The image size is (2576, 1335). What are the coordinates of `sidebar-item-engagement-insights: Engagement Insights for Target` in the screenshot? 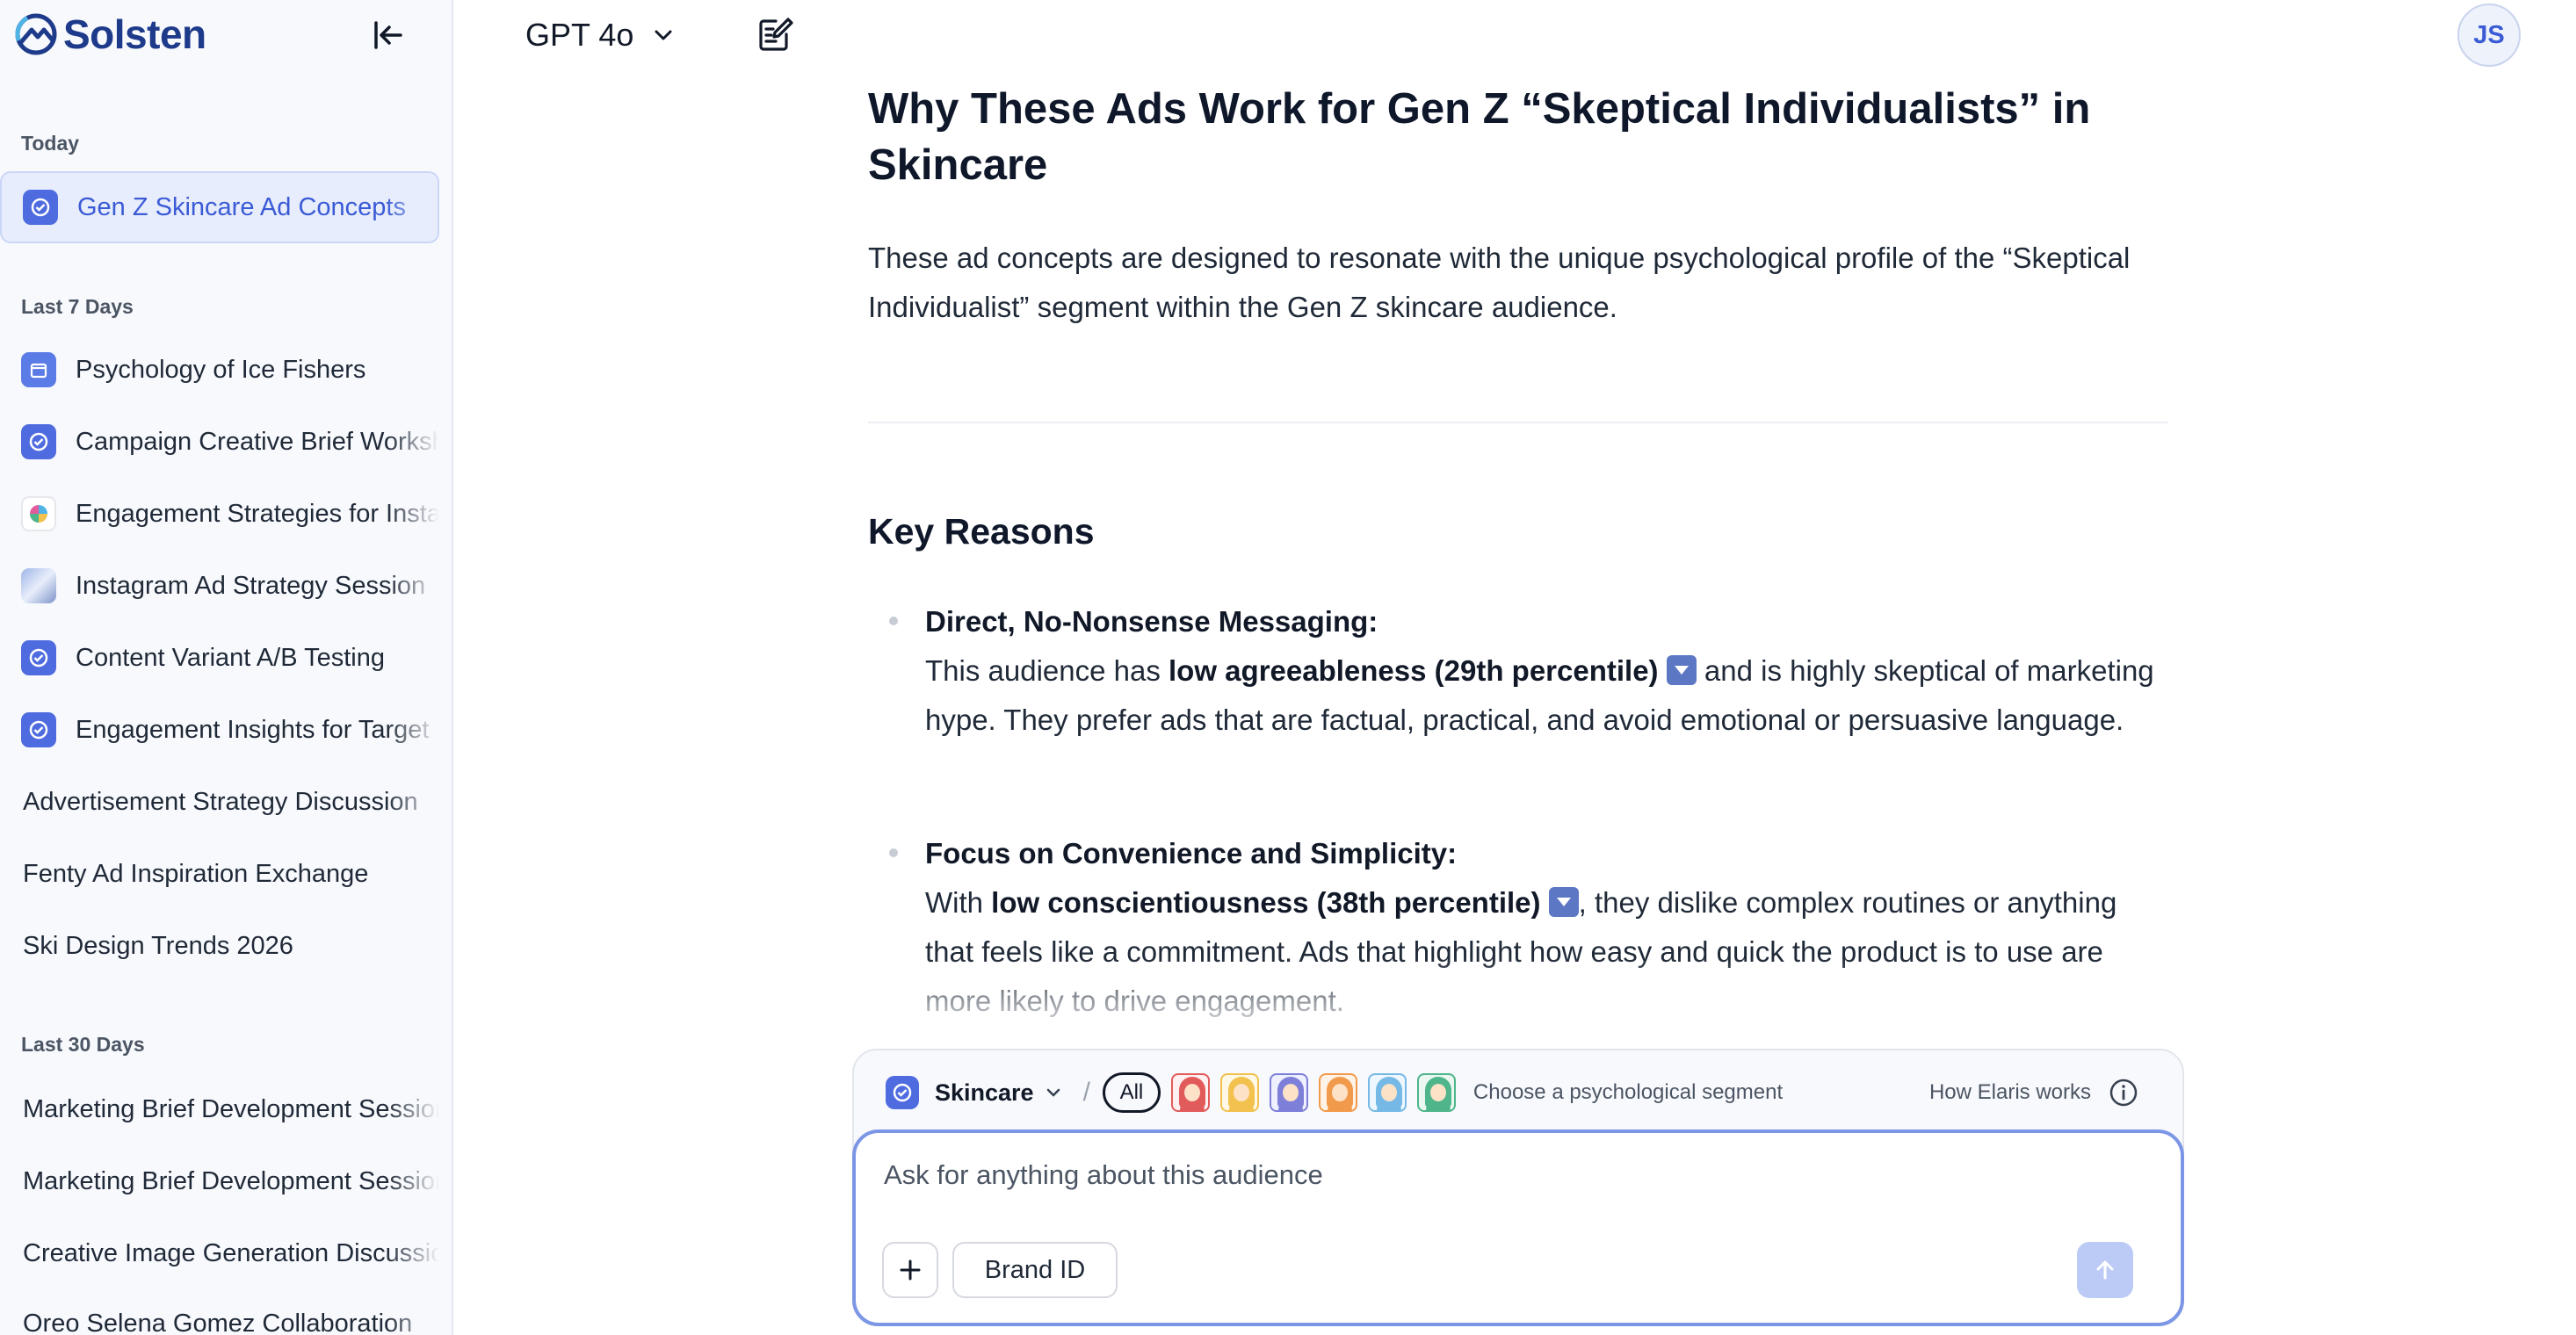 It's located at (219, 730).